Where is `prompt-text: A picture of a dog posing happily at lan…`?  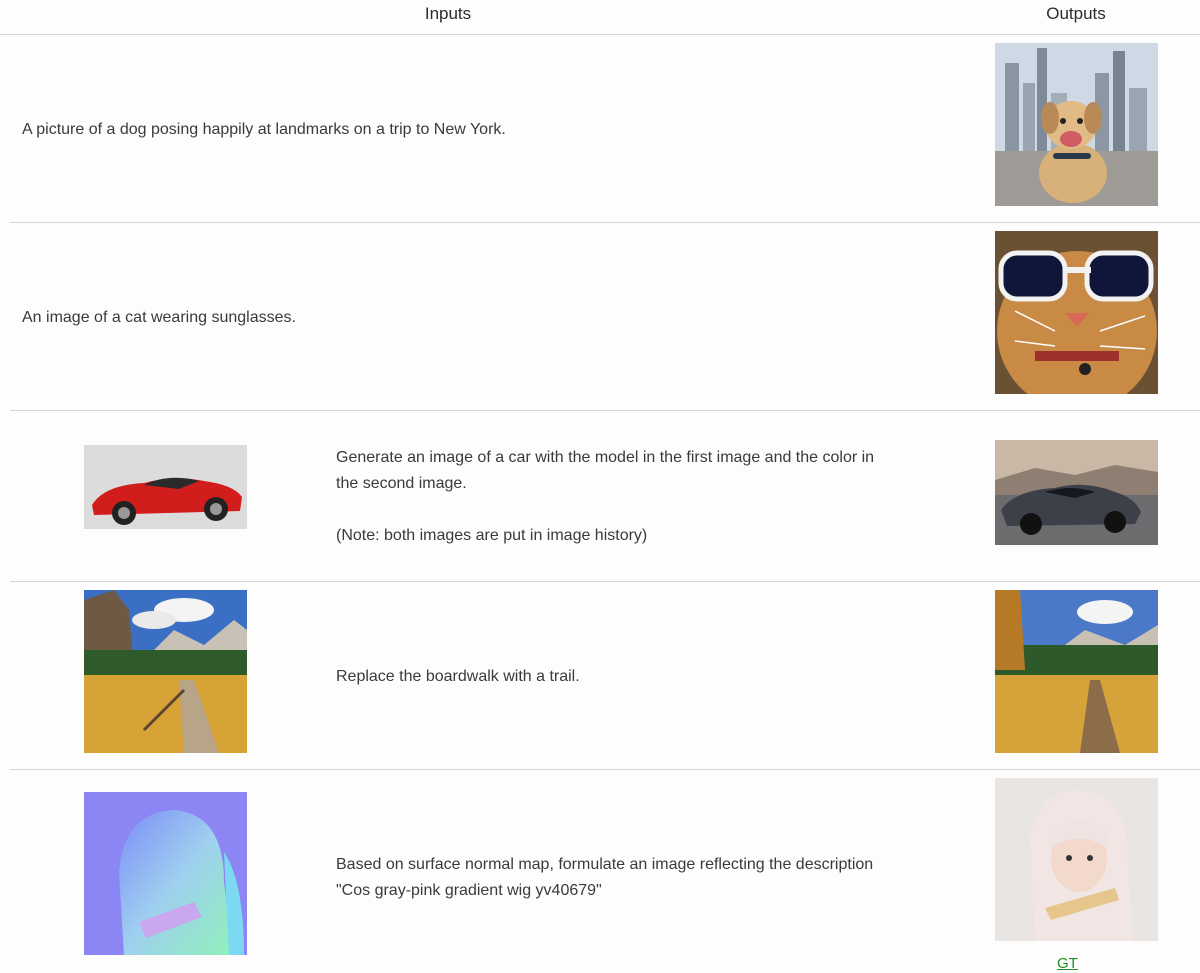
prompt-text: A picture of a dog posing happily at lan… is located at coordinates (264, 129).